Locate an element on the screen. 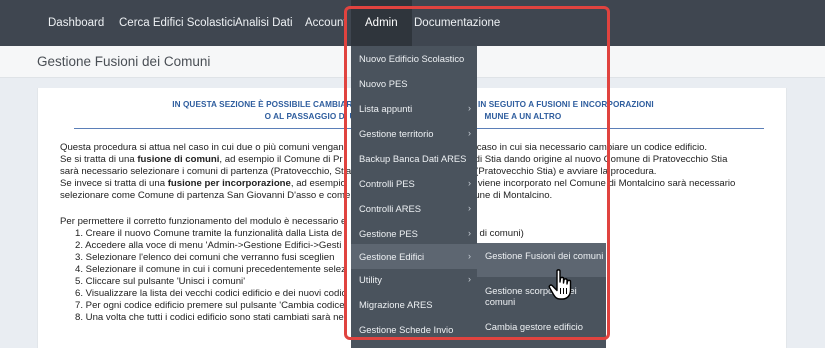  hand-pointer-icon is located at coordinates (560, 284).